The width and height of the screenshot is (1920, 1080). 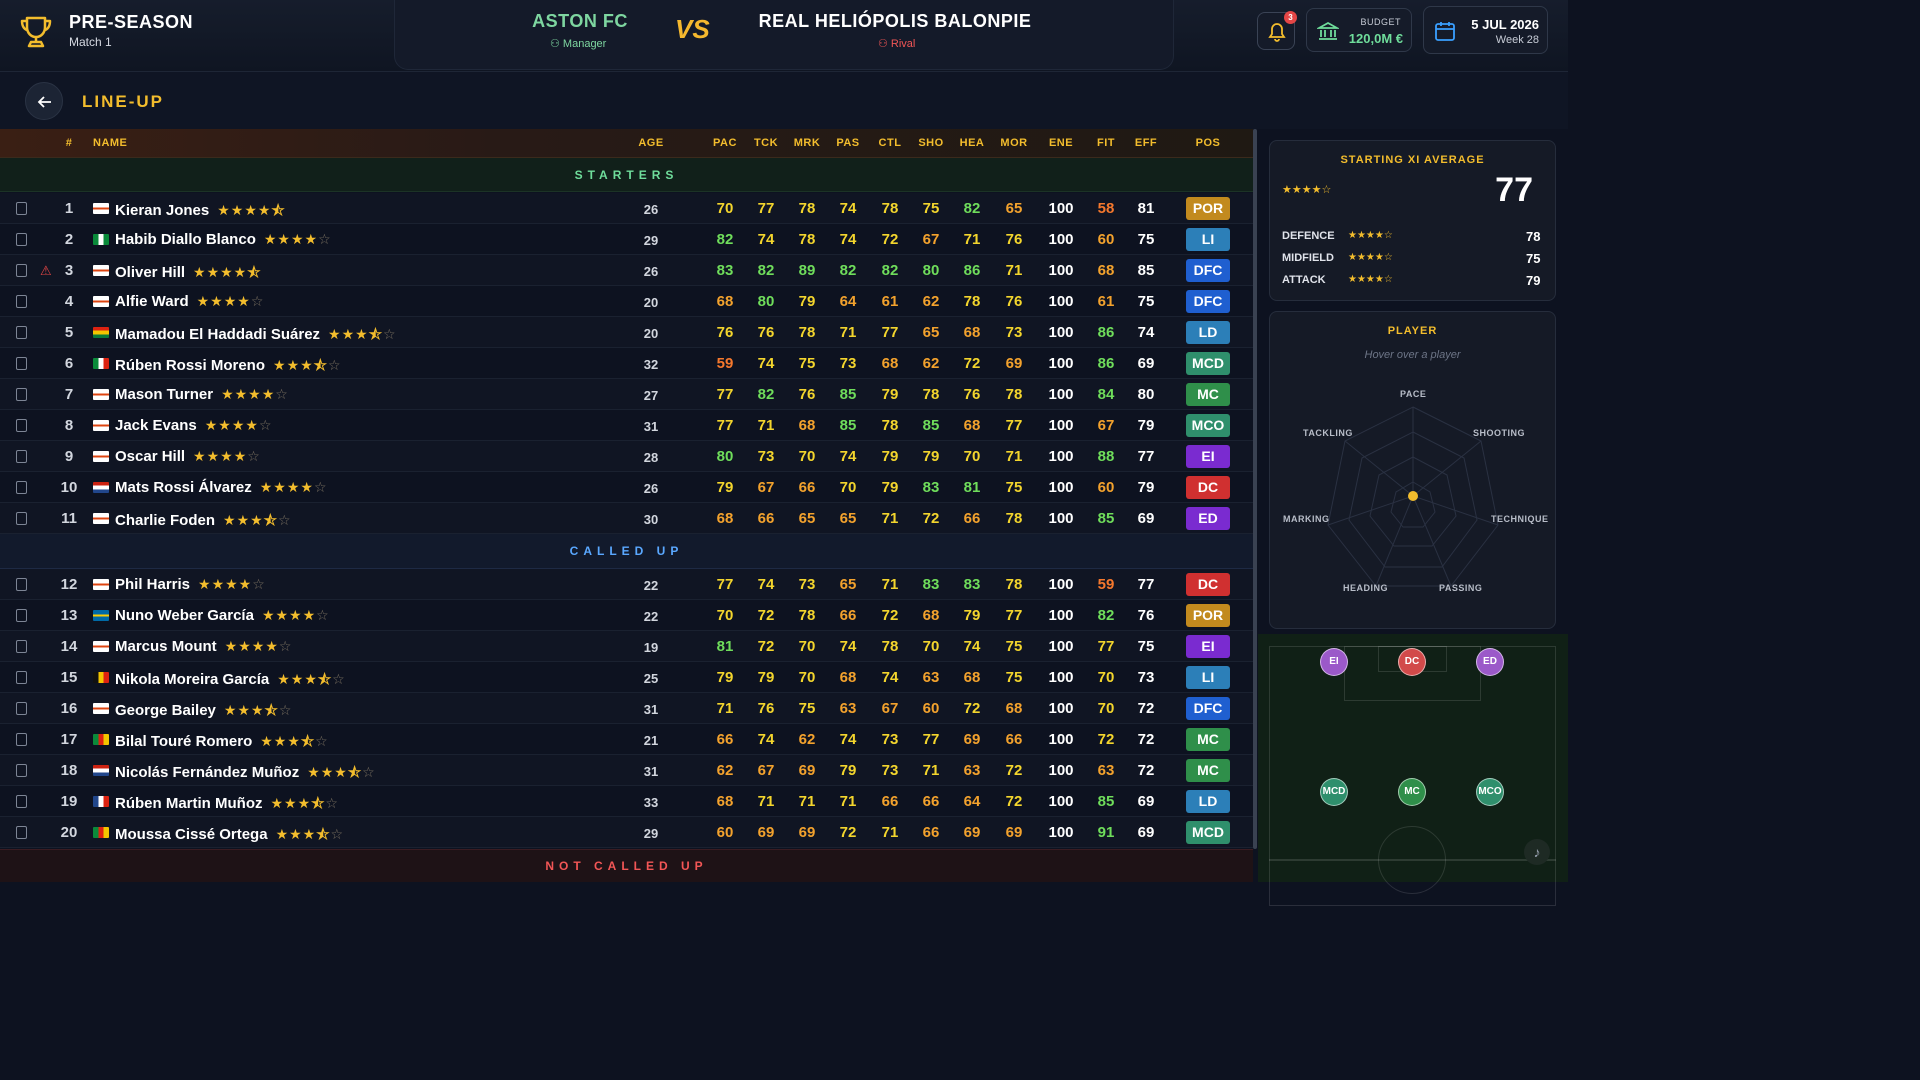 What do you see at coordinates (1490, 662) in the screenshot?
I see `formation-slot-ed: ED` at bounding box center [1490, 662].